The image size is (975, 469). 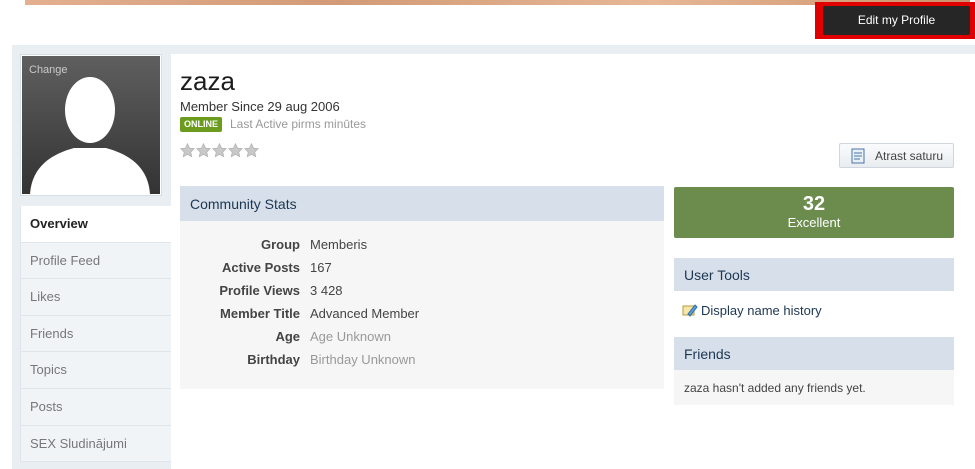 What do you see at coordinates (422, 317) in the screenshot?
I see `stat-row: Member Title Advanced Member` at bounding box center [422, 317].